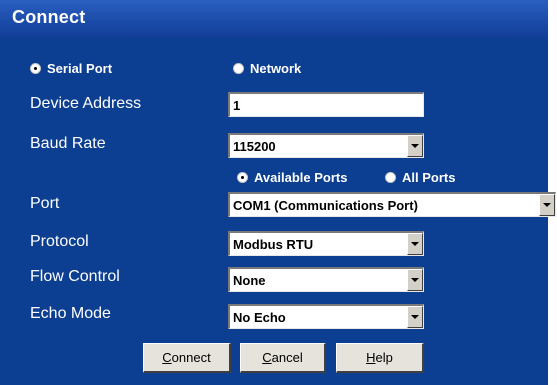 This screenshot has height=385, width=557. I want to click on protocol-value: Modbus RTU, so click(273, 244).